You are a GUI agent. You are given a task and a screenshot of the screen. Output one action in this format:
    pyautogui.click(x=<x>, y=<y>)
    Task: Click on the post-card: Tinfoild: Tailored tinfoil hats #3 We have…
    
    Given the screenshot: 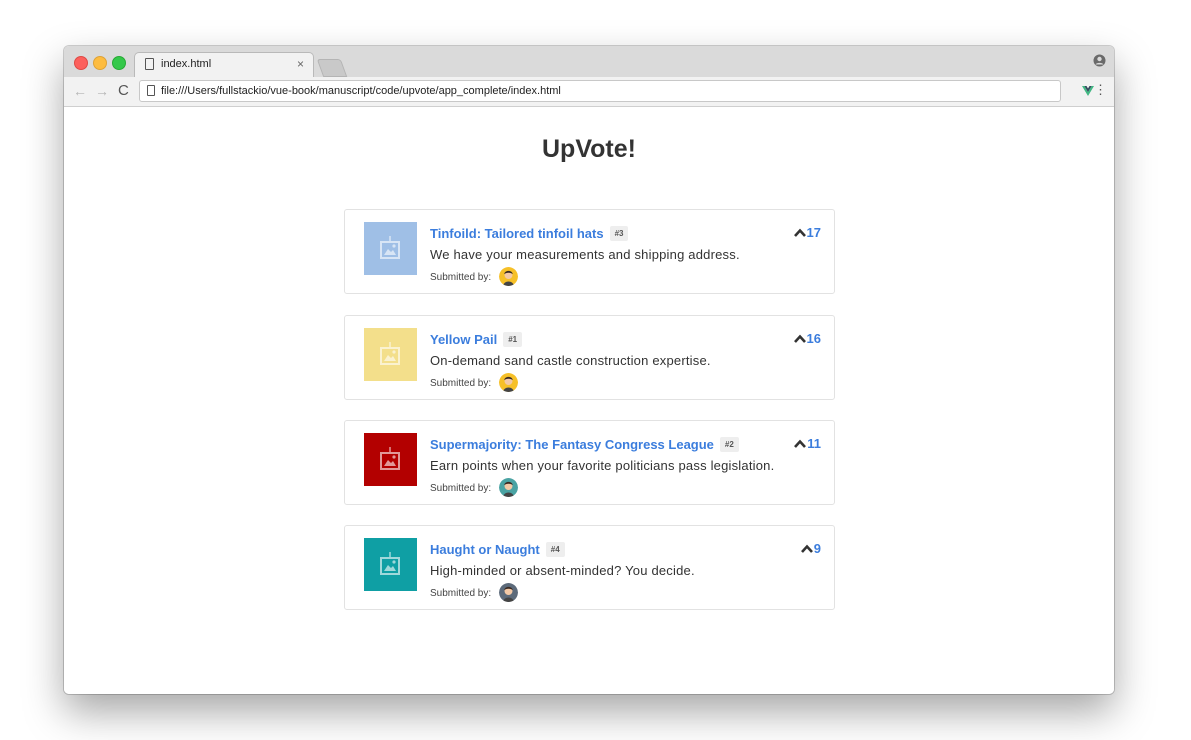 What is the action you would take?
    pyautogui.click(x=589, y=251)
    